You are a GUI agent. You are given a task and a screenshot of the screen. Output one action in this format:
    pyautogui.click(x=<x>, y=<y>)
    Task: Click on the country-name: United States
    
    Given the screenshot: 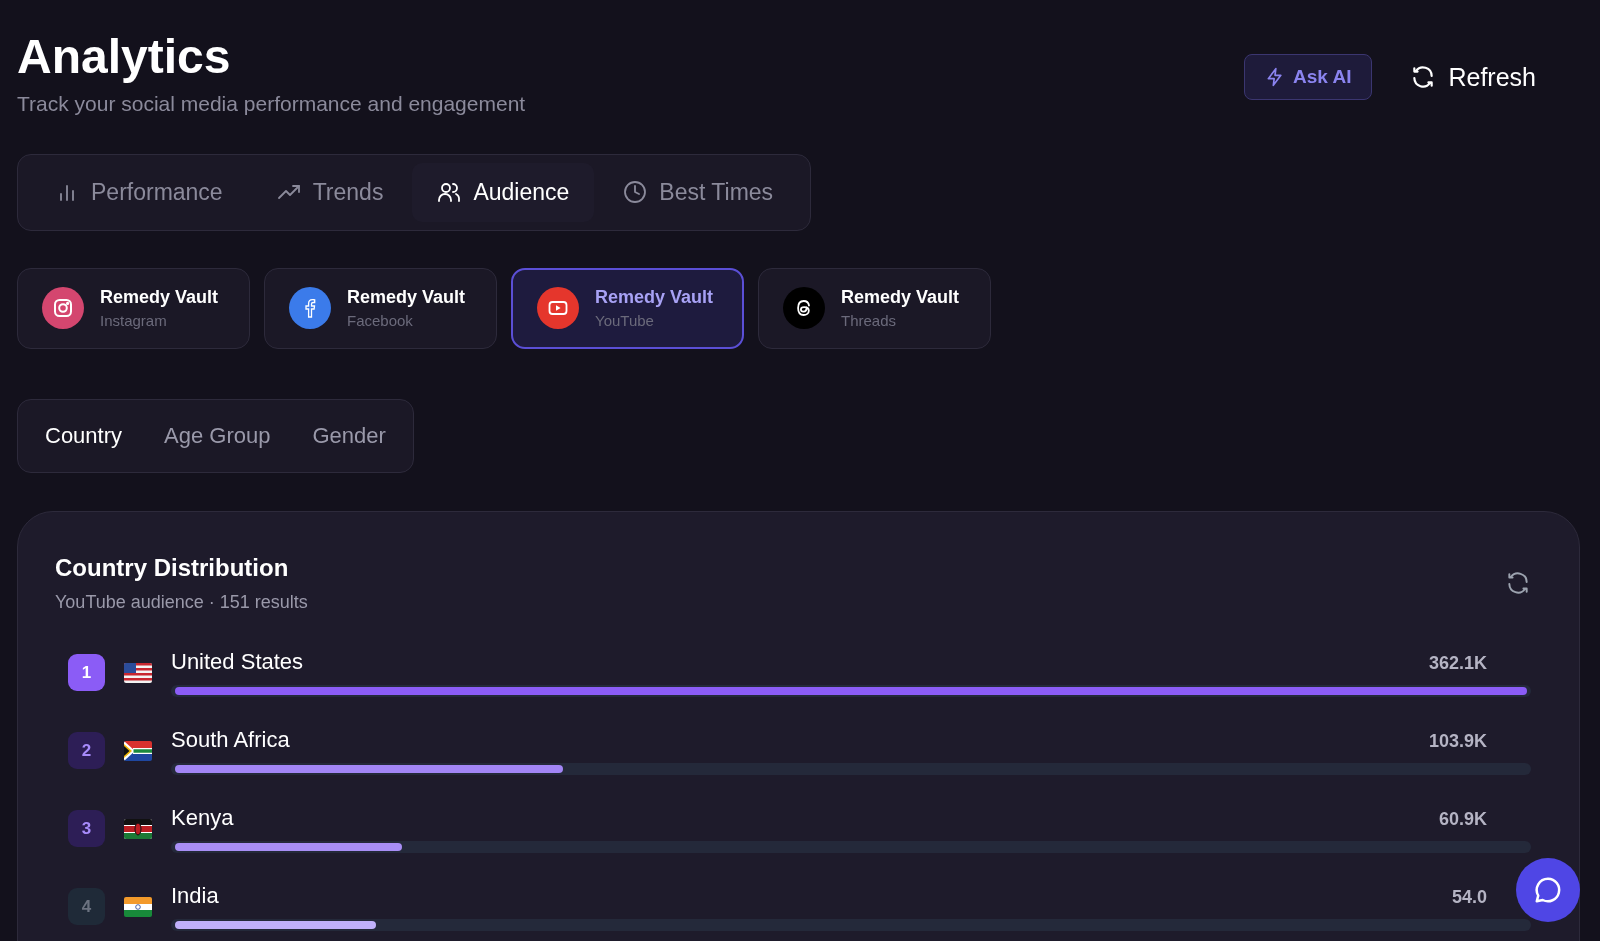 What is the action you would take?
    pyautogui.click(x=237, y=661)
    